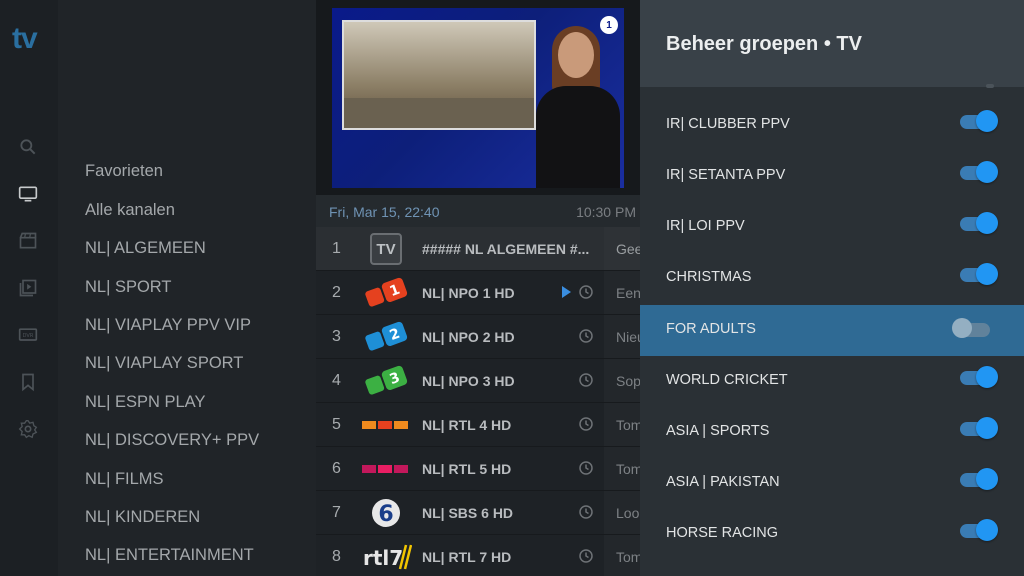  What do you see at coordinates (467, 557) in the screenshot?
I see `channel-name: NL| RTL 7 HD` at bounding box center [467, 557].